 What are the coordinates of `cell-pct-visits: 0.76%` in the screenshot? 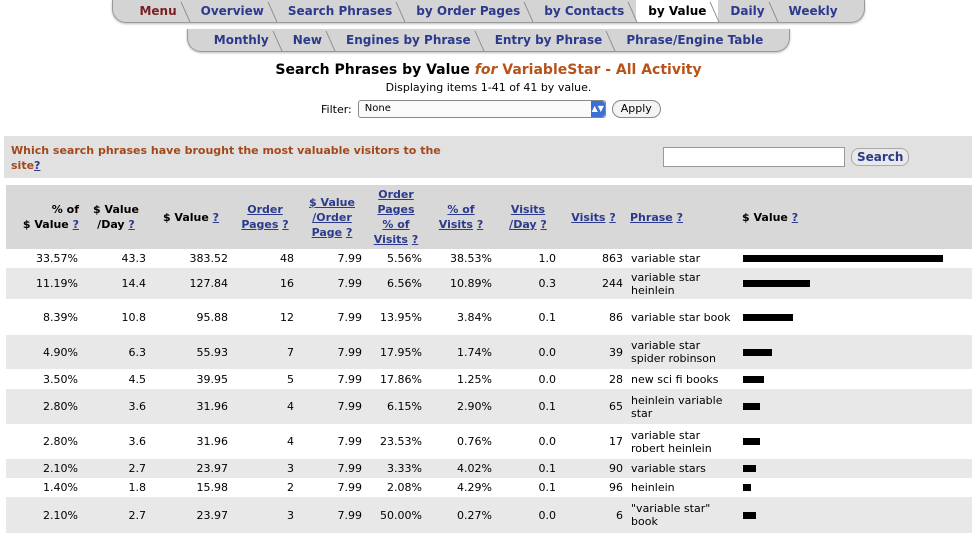 It's located at (461, 441).